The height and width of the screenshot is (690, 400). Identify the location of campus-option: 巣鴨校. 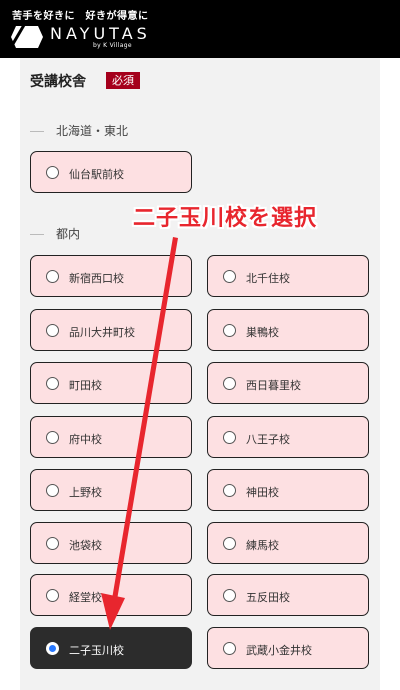
(288, 330).